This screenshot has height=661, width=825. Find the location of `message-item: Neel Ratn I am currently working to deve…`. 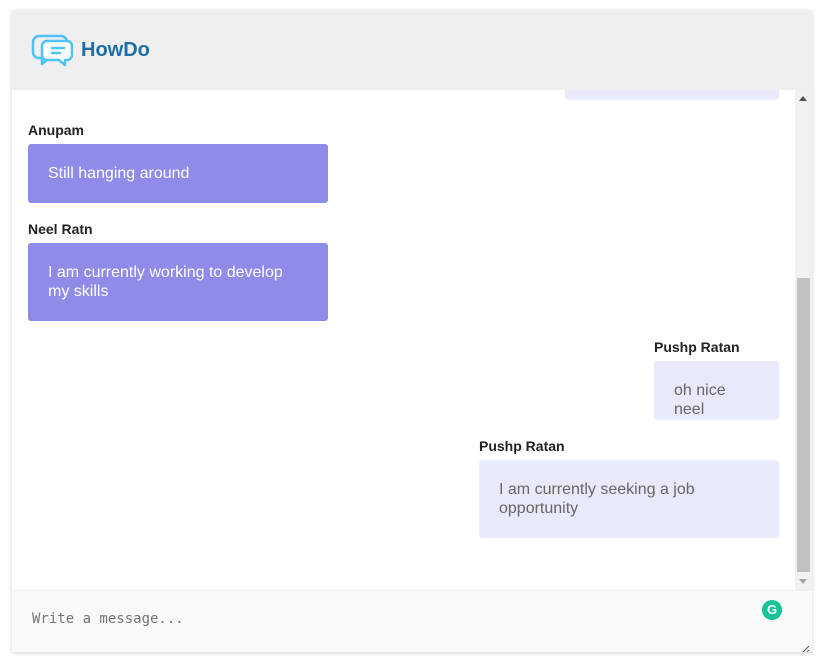

message-item: Neel Ratn I am currently working to deve… is located at coordinates (178, 271).